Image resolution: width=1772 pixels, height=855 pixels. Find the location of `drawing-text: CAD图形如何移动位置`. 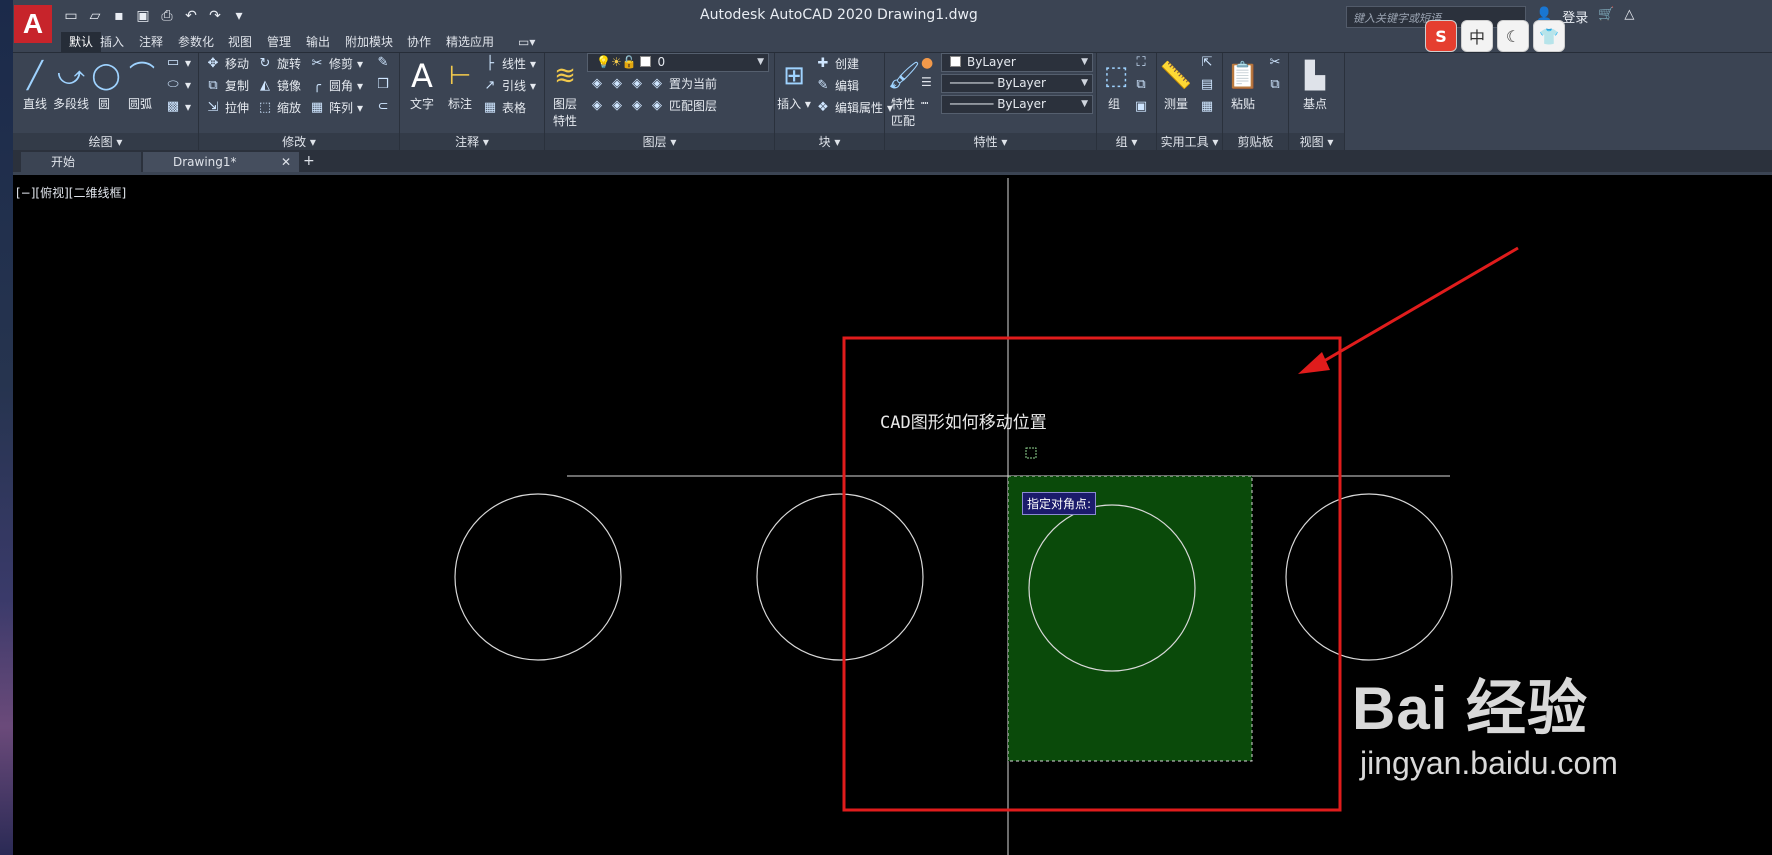

drawing-text: CAD图形如何移动位置 is located at coordinates (963, 423).